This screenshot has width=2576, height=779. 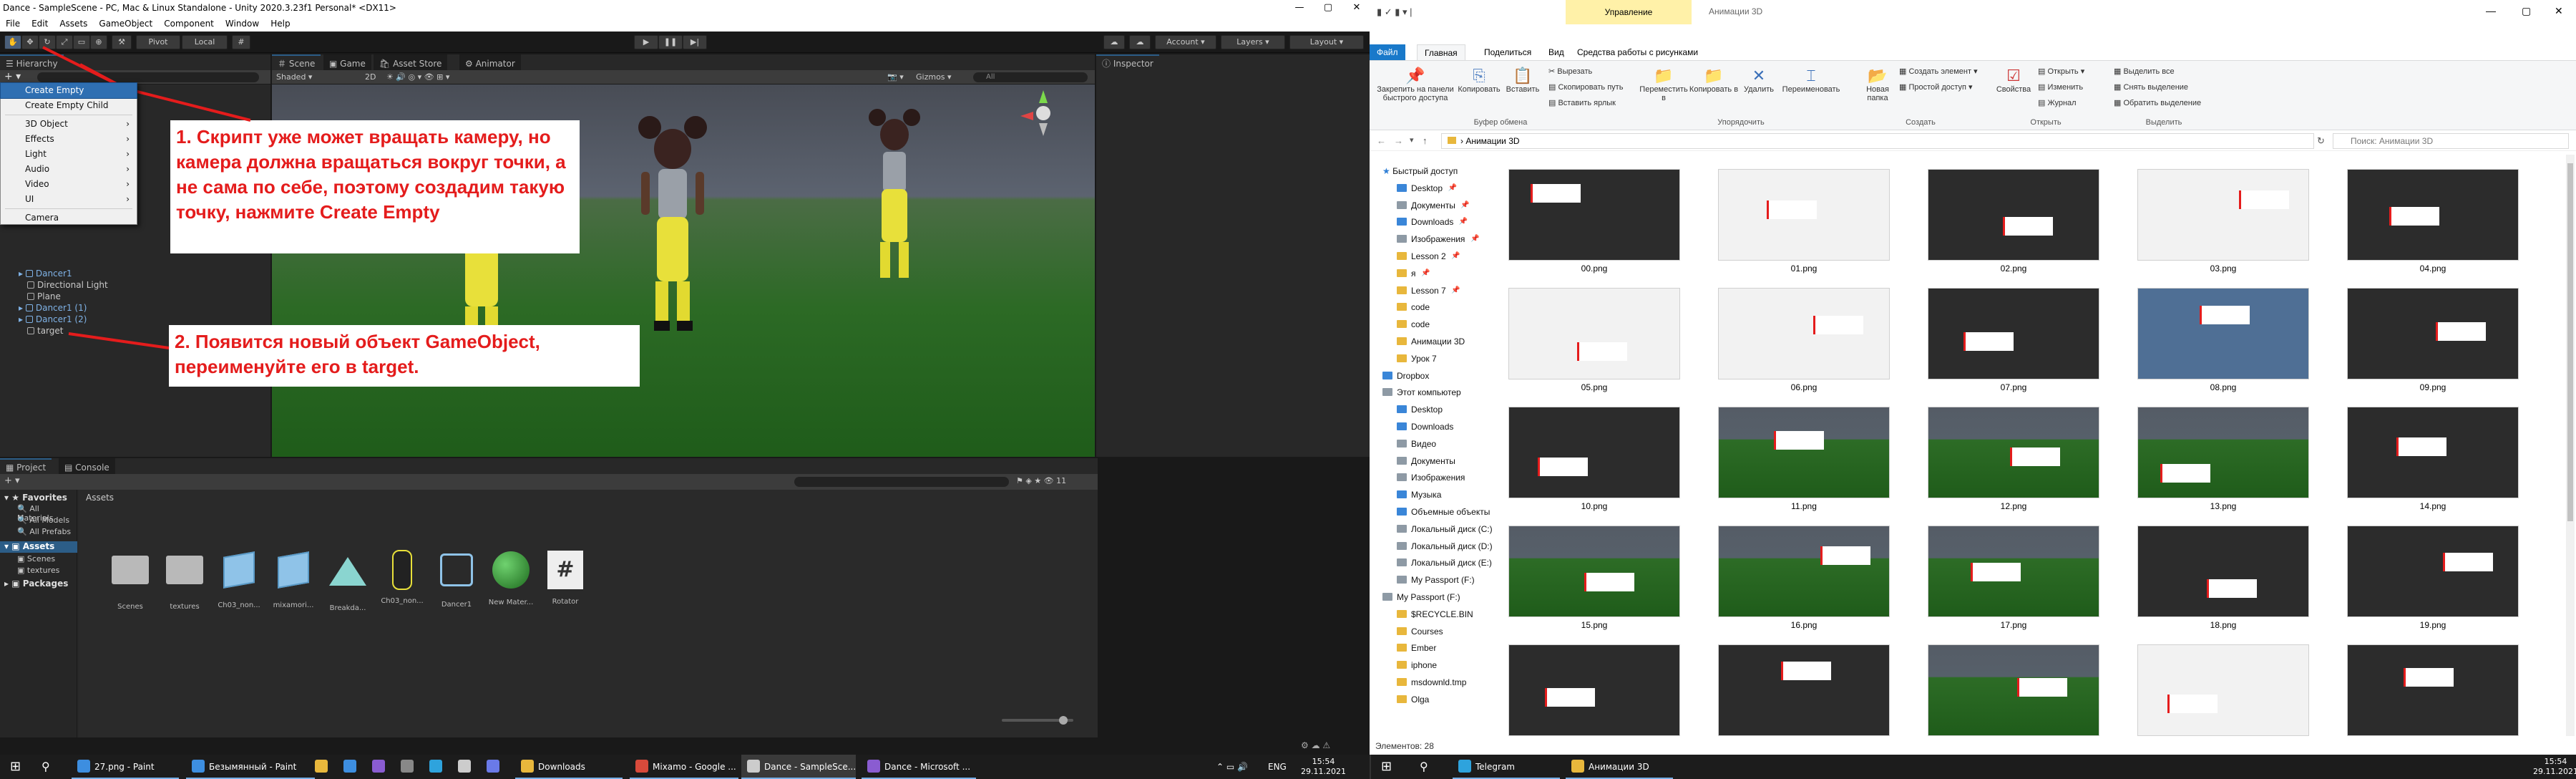 What do you see at coordinates (1424, 767) in the screenshot?
I see `search-icon-2: ⚲` at bounding box center [1424, 767].